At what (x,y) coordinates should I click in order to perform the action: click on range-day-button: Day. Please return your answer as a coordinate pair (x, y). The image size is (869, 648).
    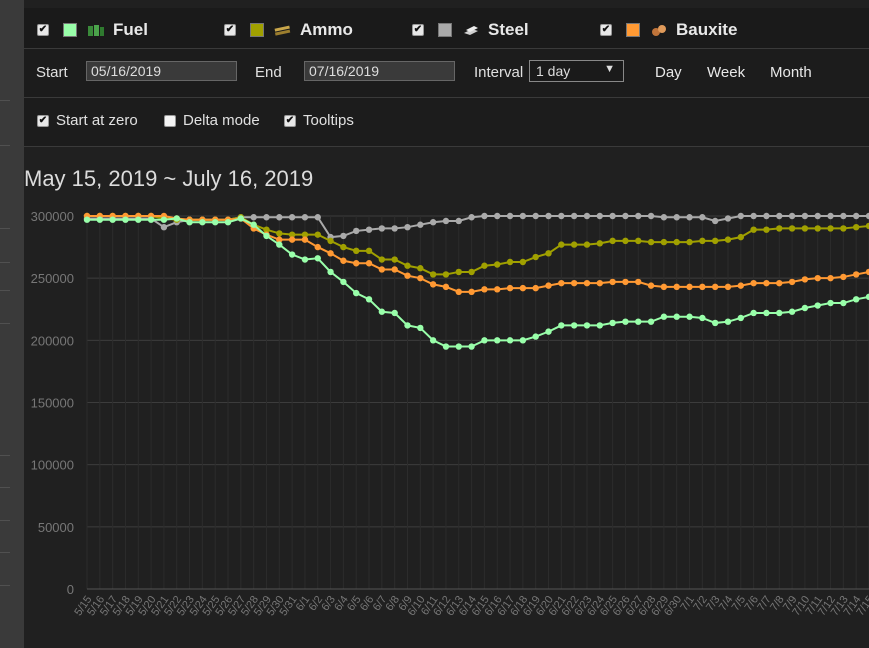
    Looking at the image, I should click on (668, 72).